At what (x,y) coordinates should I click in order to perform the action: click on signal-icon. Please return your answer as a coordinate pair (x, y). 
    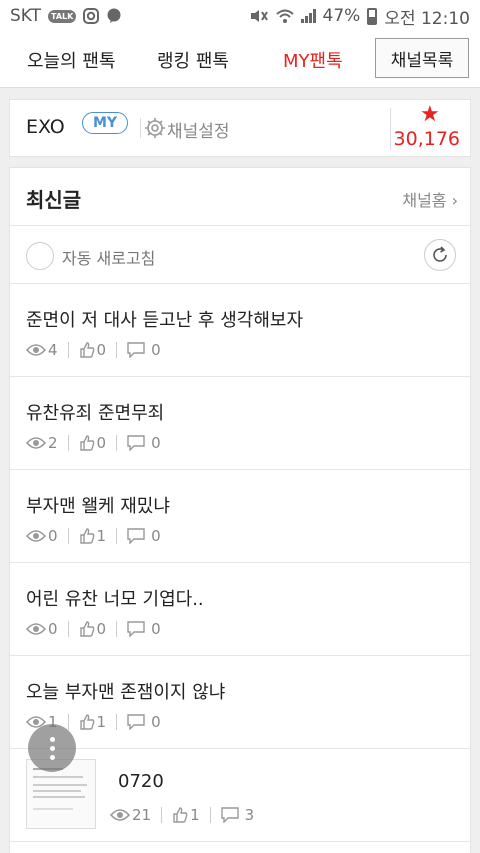
    Looking at the image, I should click on (308, 16).